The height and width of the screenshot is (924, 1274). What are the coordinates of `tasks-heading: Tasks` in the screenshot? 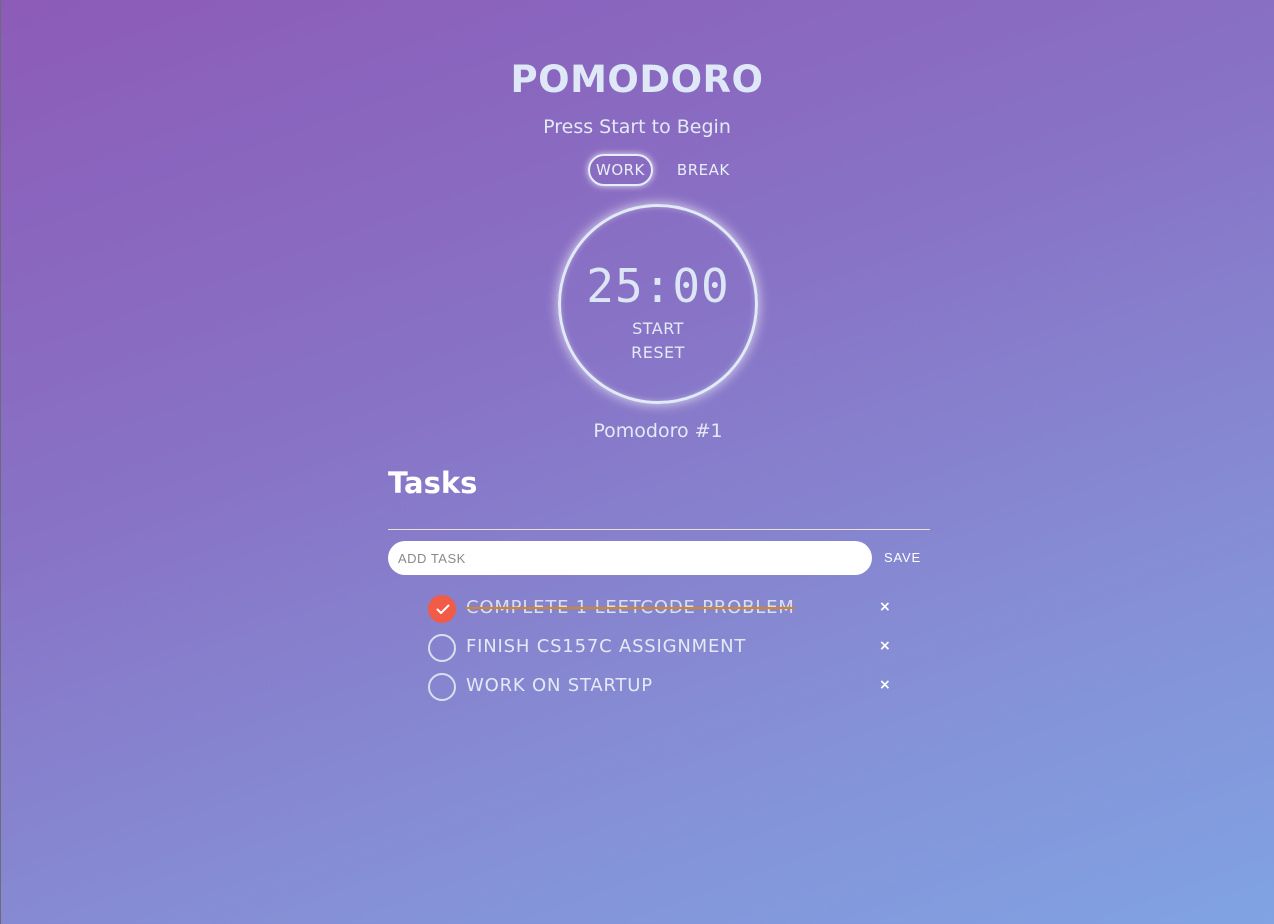 It's located at (433, 483).